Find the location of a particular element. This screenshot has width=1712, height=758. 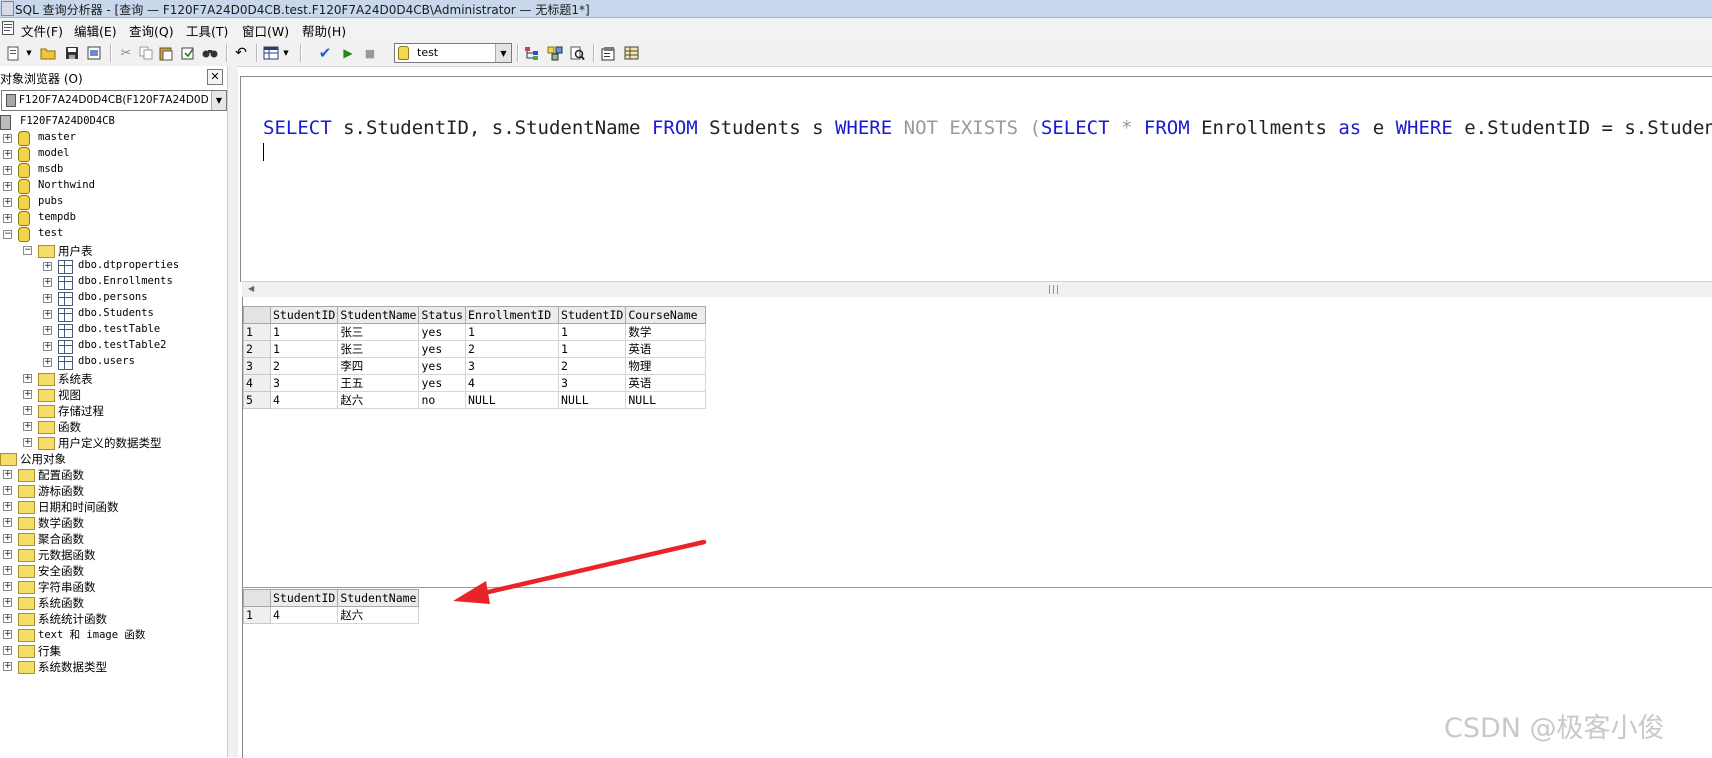

copy-icon is located at coordinates (146, 53).